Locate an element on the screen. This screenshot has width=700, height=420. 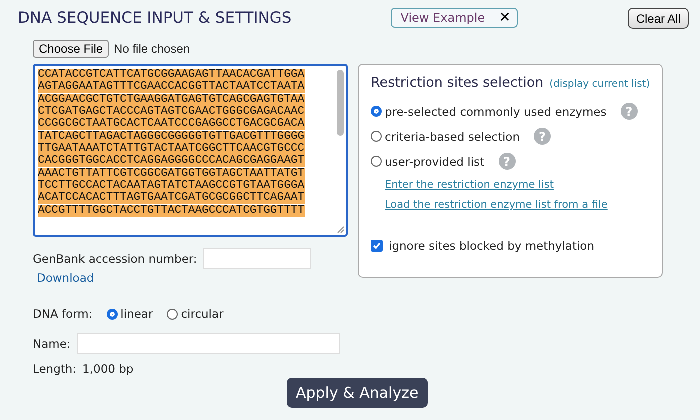
genbank-label: GenBank accession number: is located at coordinates (115, 259).